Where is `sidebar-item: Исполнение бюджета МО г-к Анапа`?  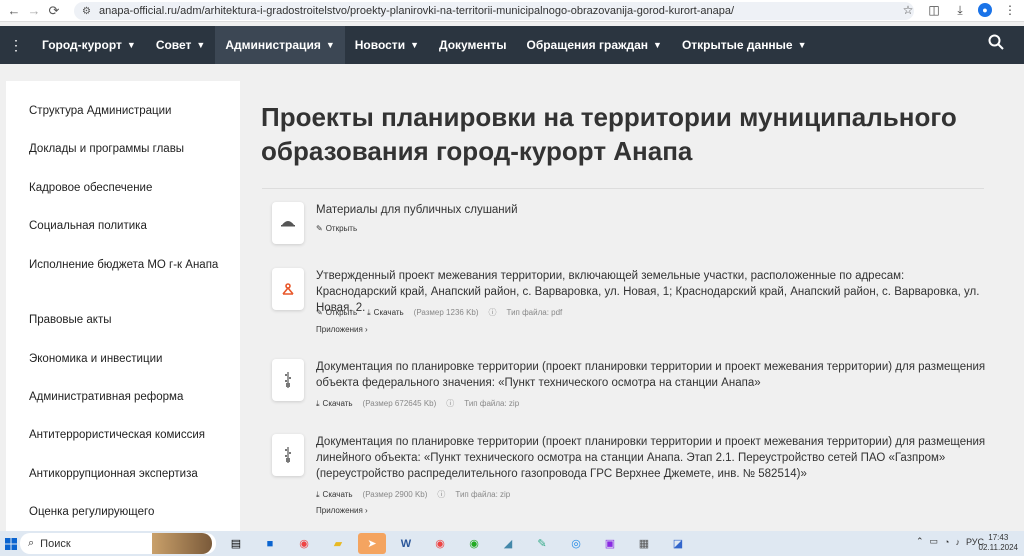 sidebar-item: Исполнение бюджета МО г-к Анапа is located at coordinates (124, 265).